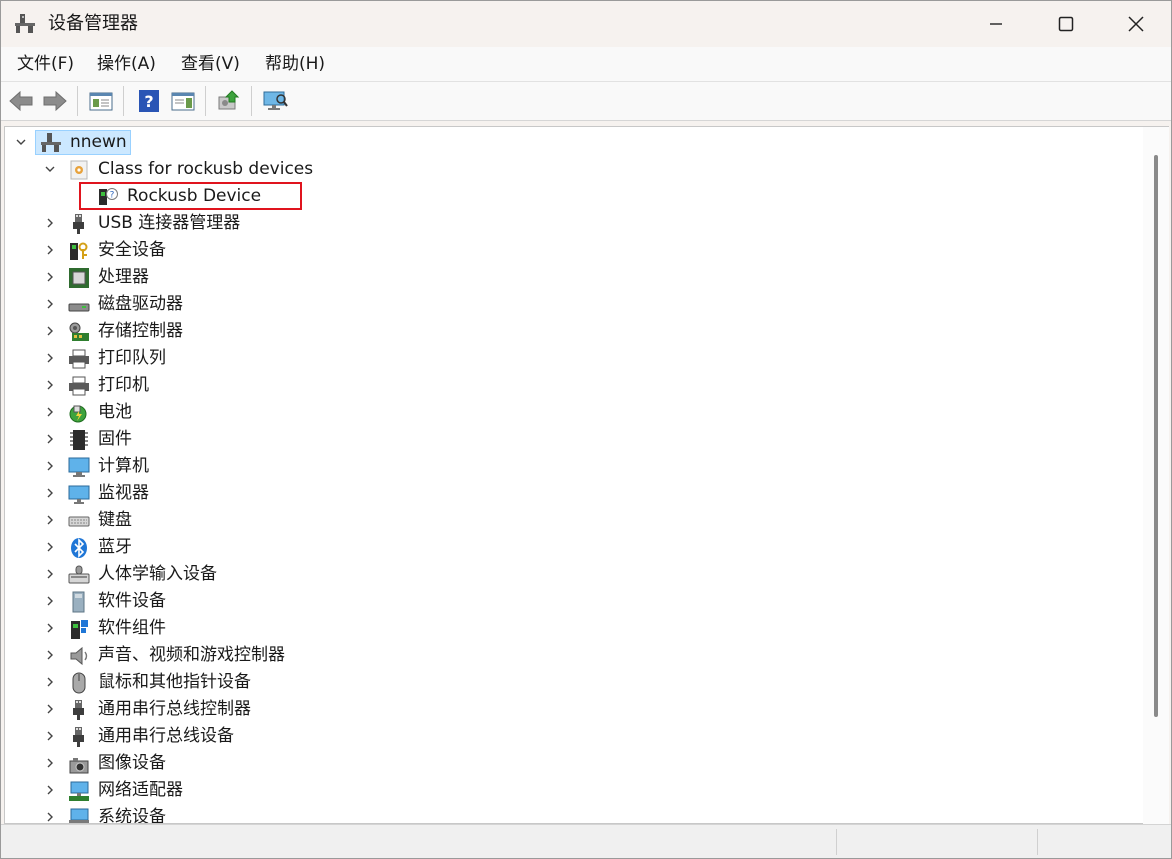 The width and height of the screenshot is (1172, 859). Describe the element at coordinates (206, 169) in the screenshot. I see `tree-category-label: Class for rockusb devices` at that location.